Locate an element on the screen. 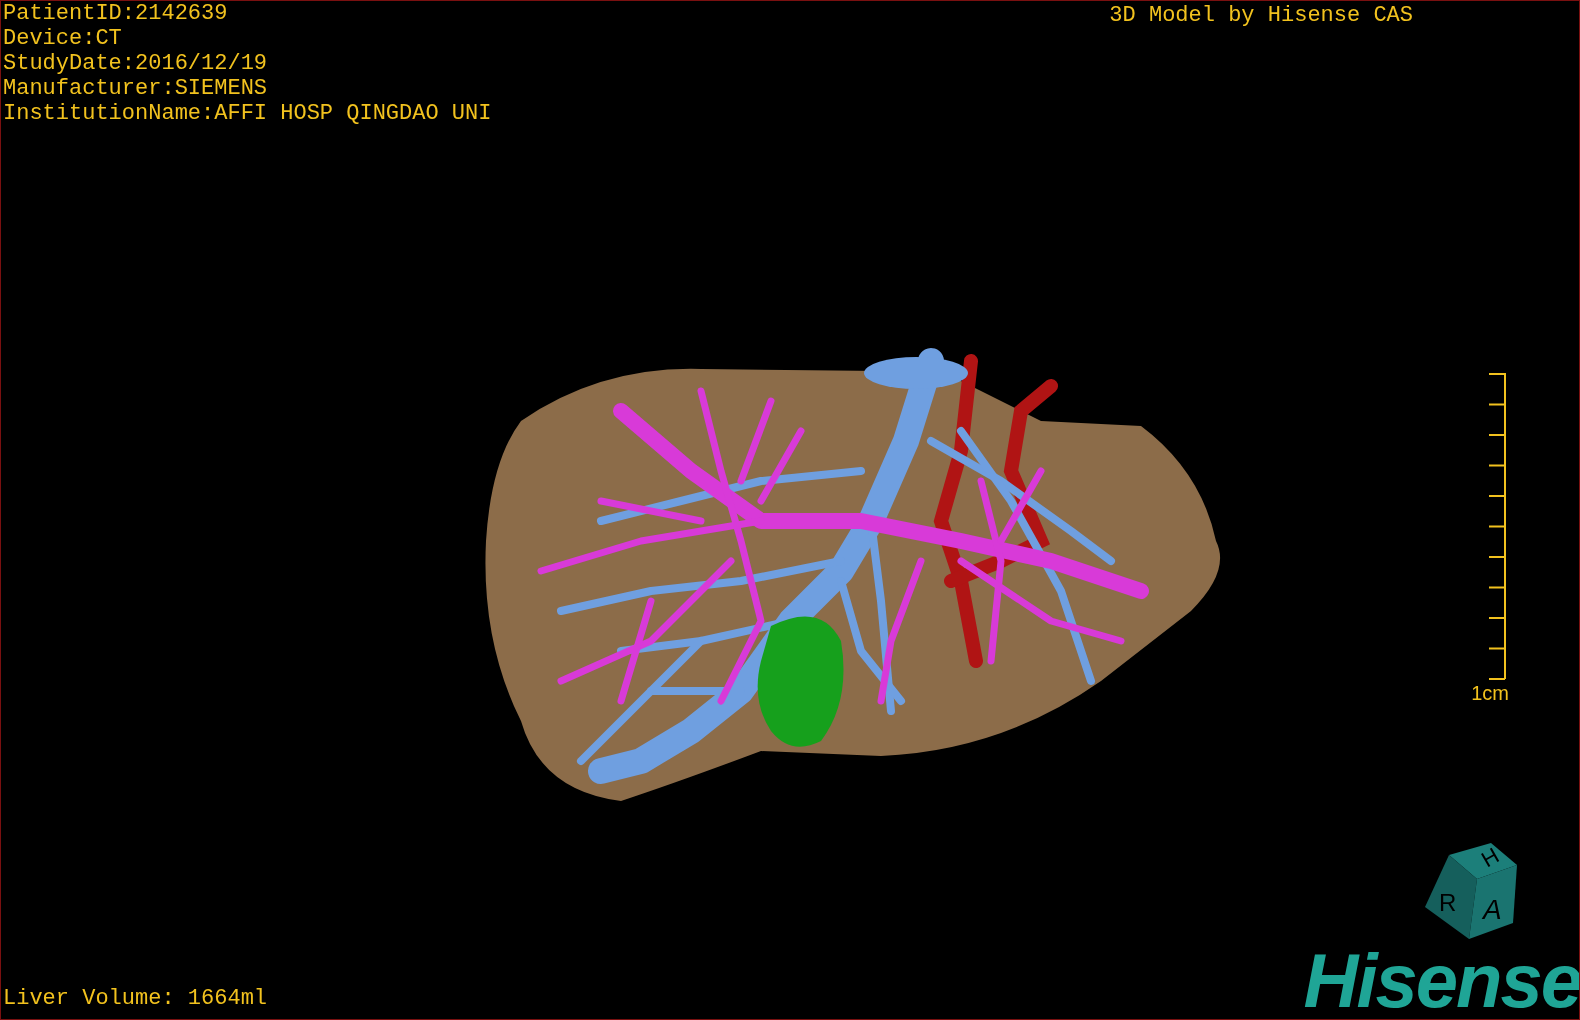  study-info-line: InstitutionName:AFFI HOSP QINGDAO UNI is located at coordinates (247, 113).